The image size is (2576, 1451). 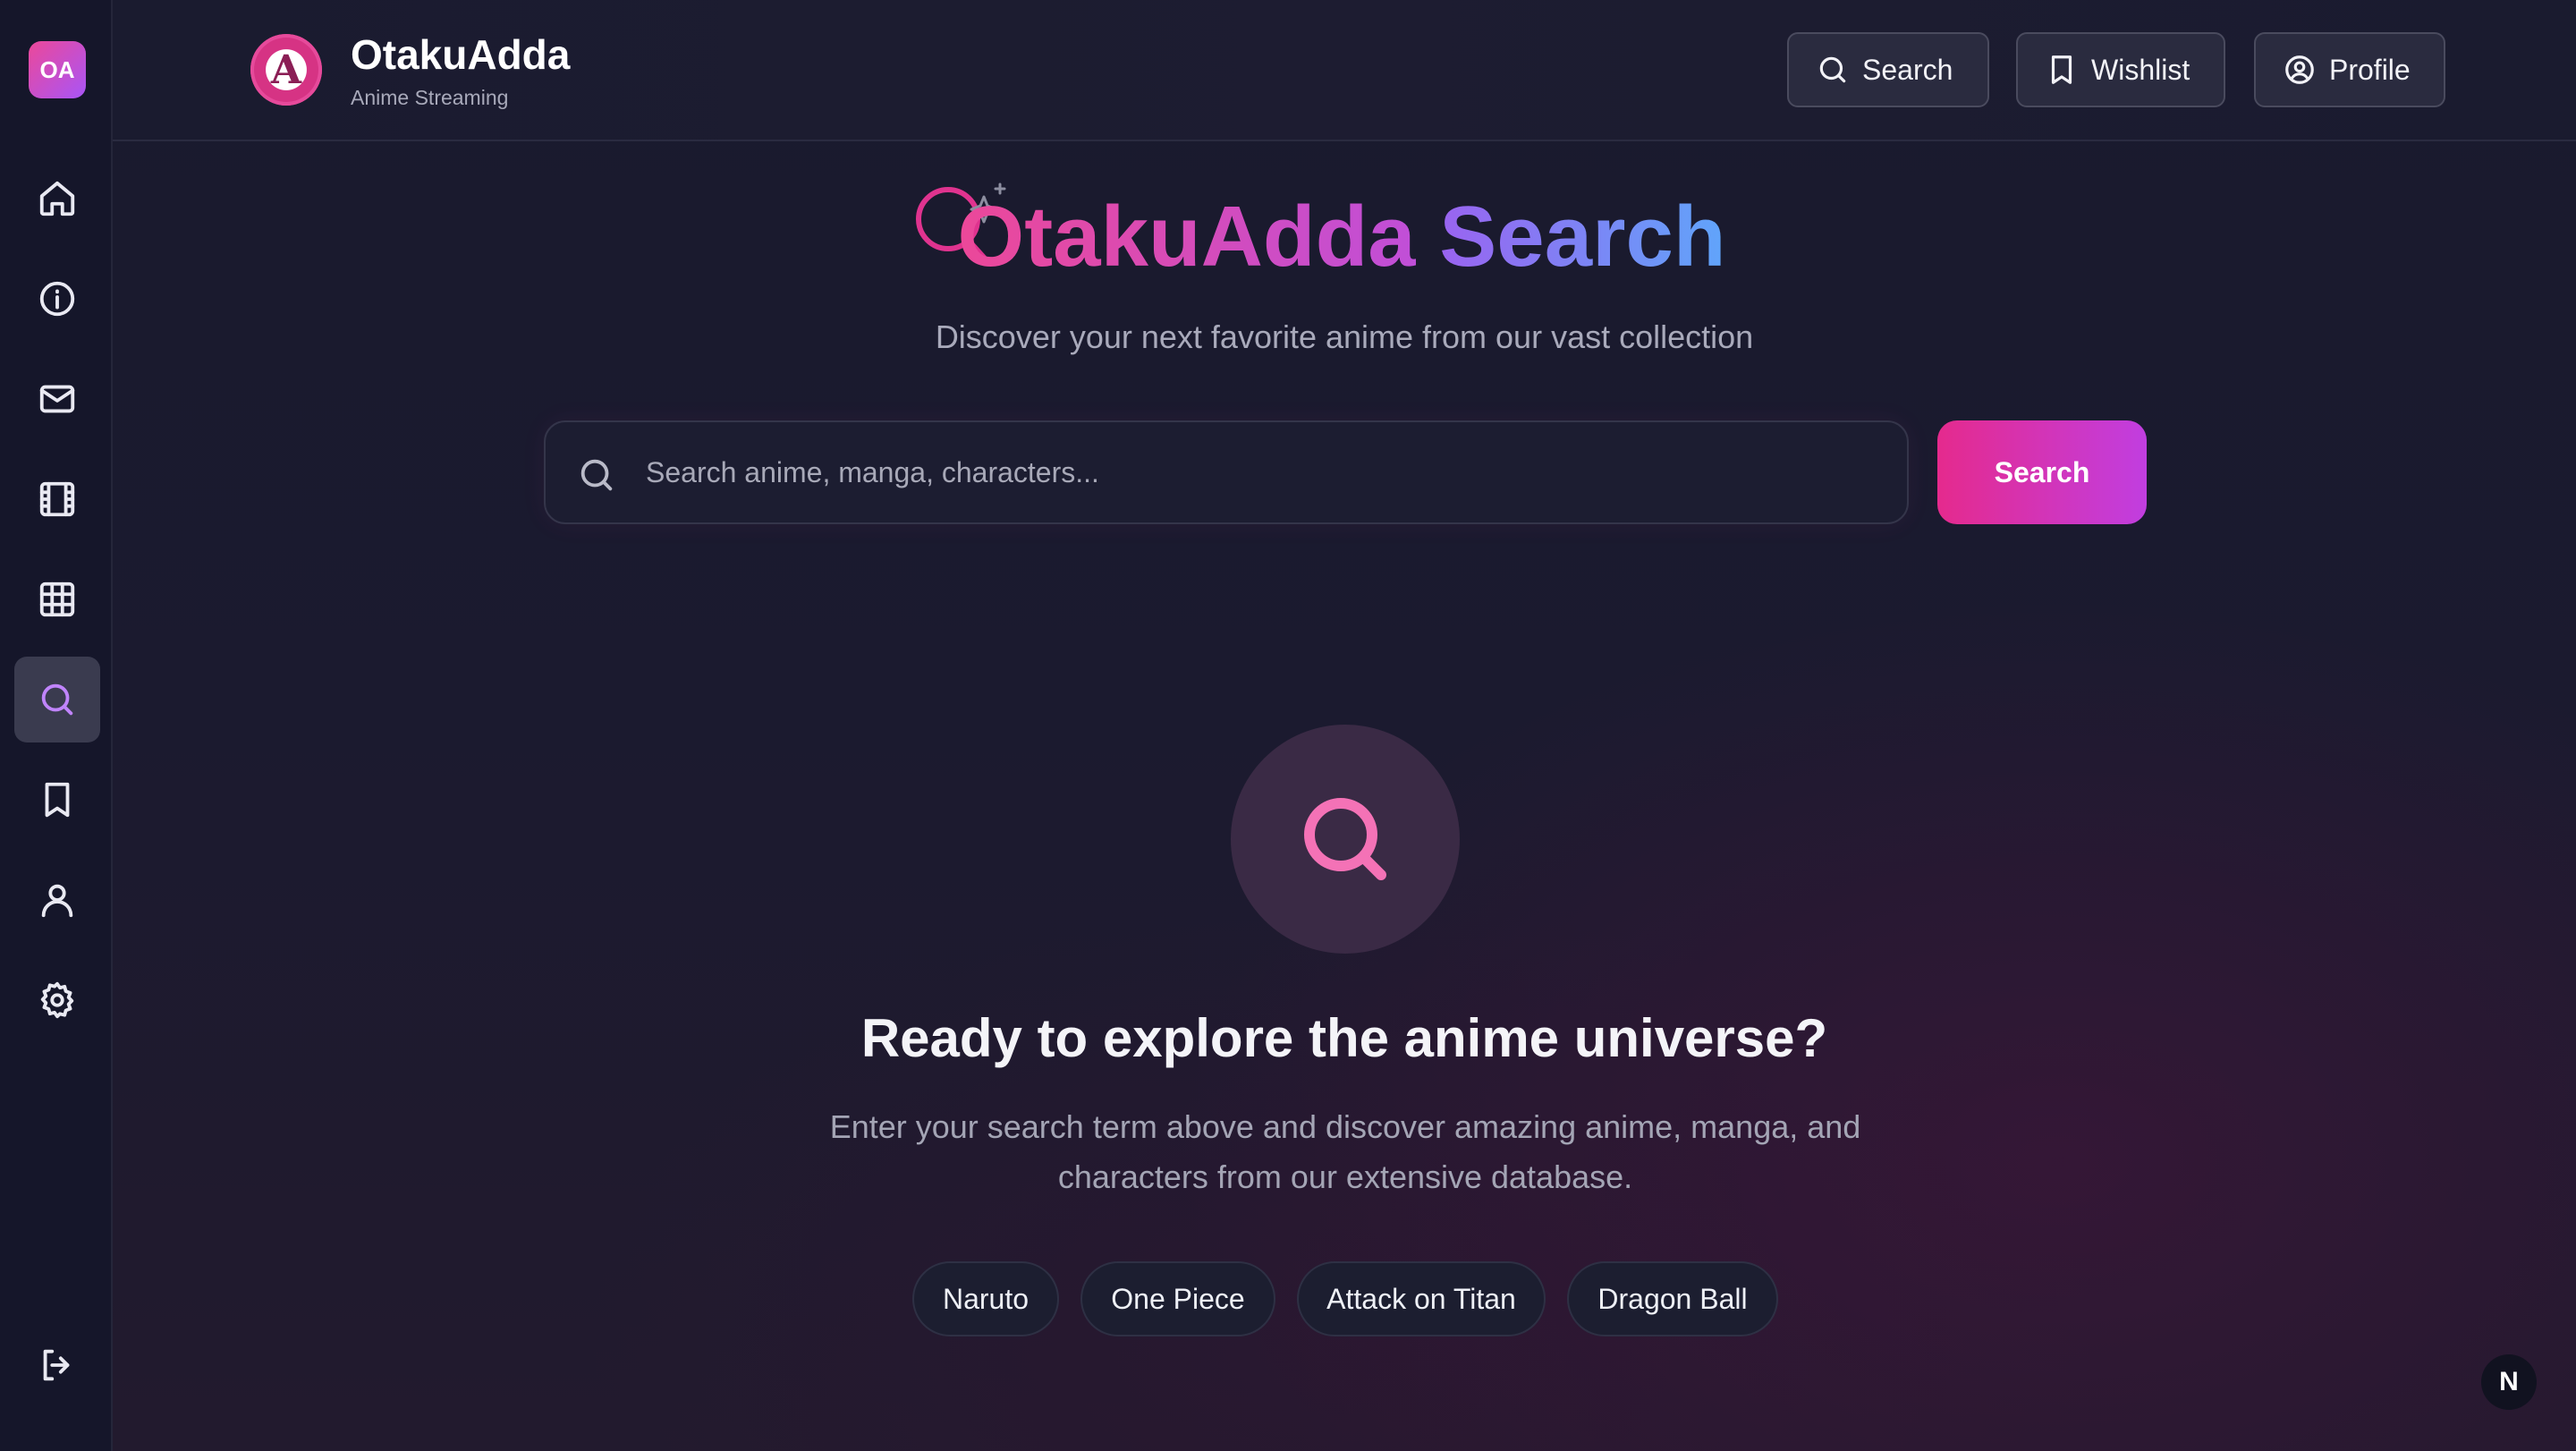 I want to click on header-profile-label: Profile, so click(x=2370, y=69).